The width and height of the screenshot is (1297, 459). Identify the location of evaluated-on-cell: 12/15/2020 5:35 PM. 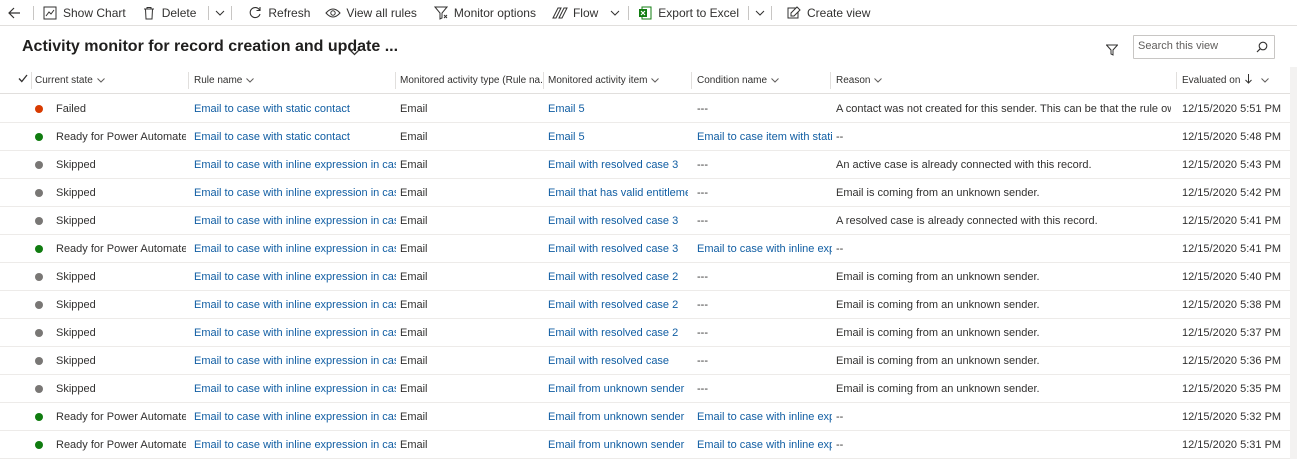
(1232, 389).